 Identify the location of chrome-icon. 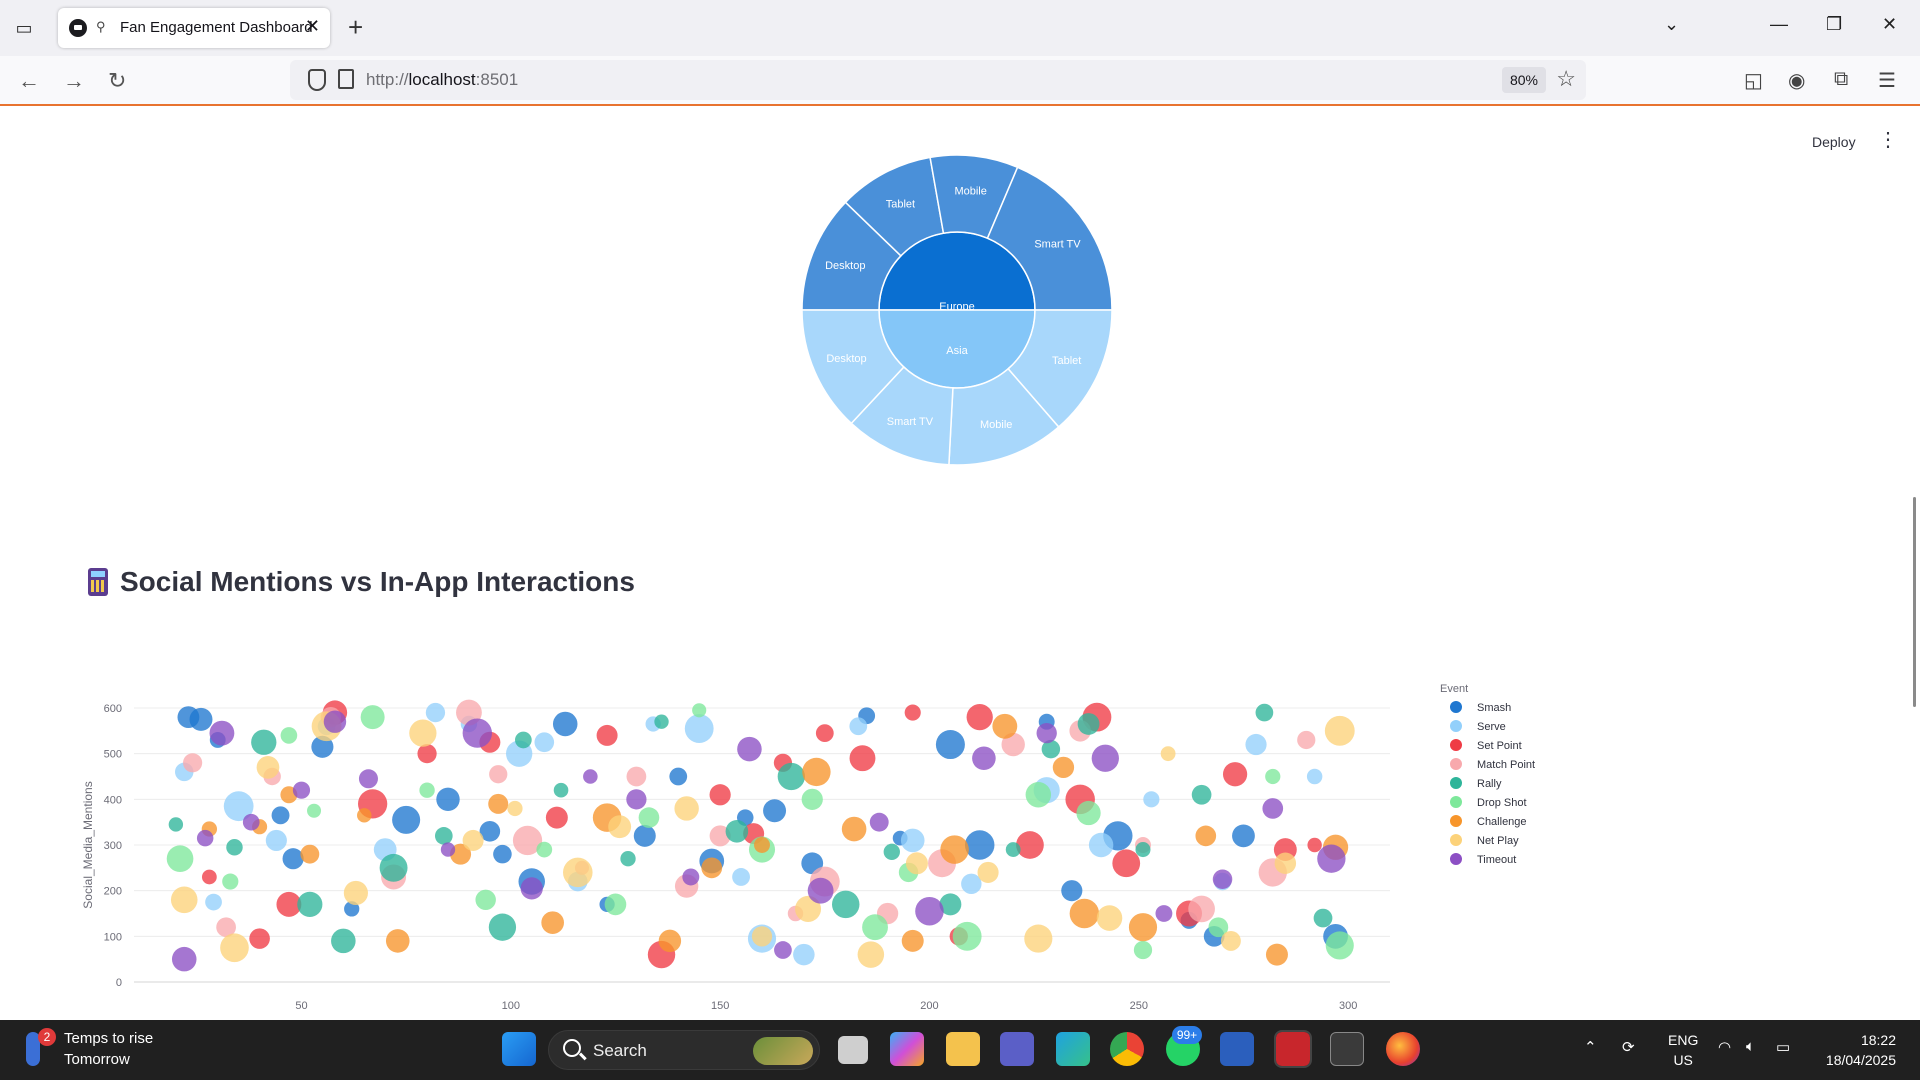
(1127, 1049).